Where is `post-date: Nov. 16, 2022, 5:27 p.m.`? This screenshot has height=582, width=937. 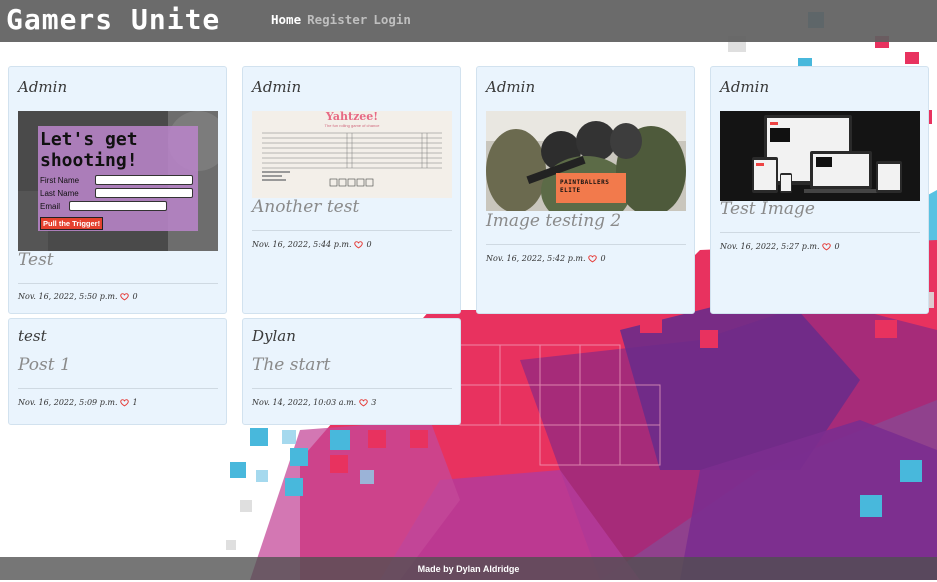
post-date: Nov. 16, 2022, 5:27 p.m. is located at coordinates (770, 246).